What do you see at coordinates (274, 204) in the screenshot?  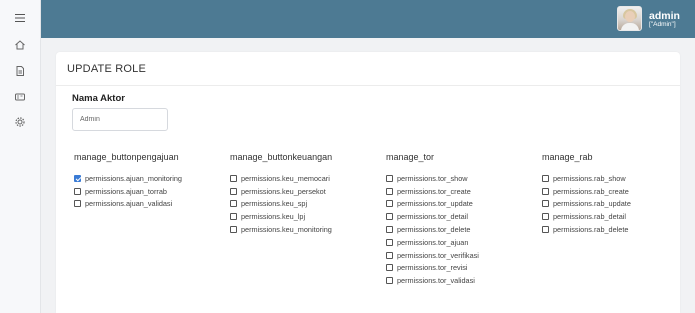 I see `permission-label: permissions.keu_spj` at bounding box center [274, 204].